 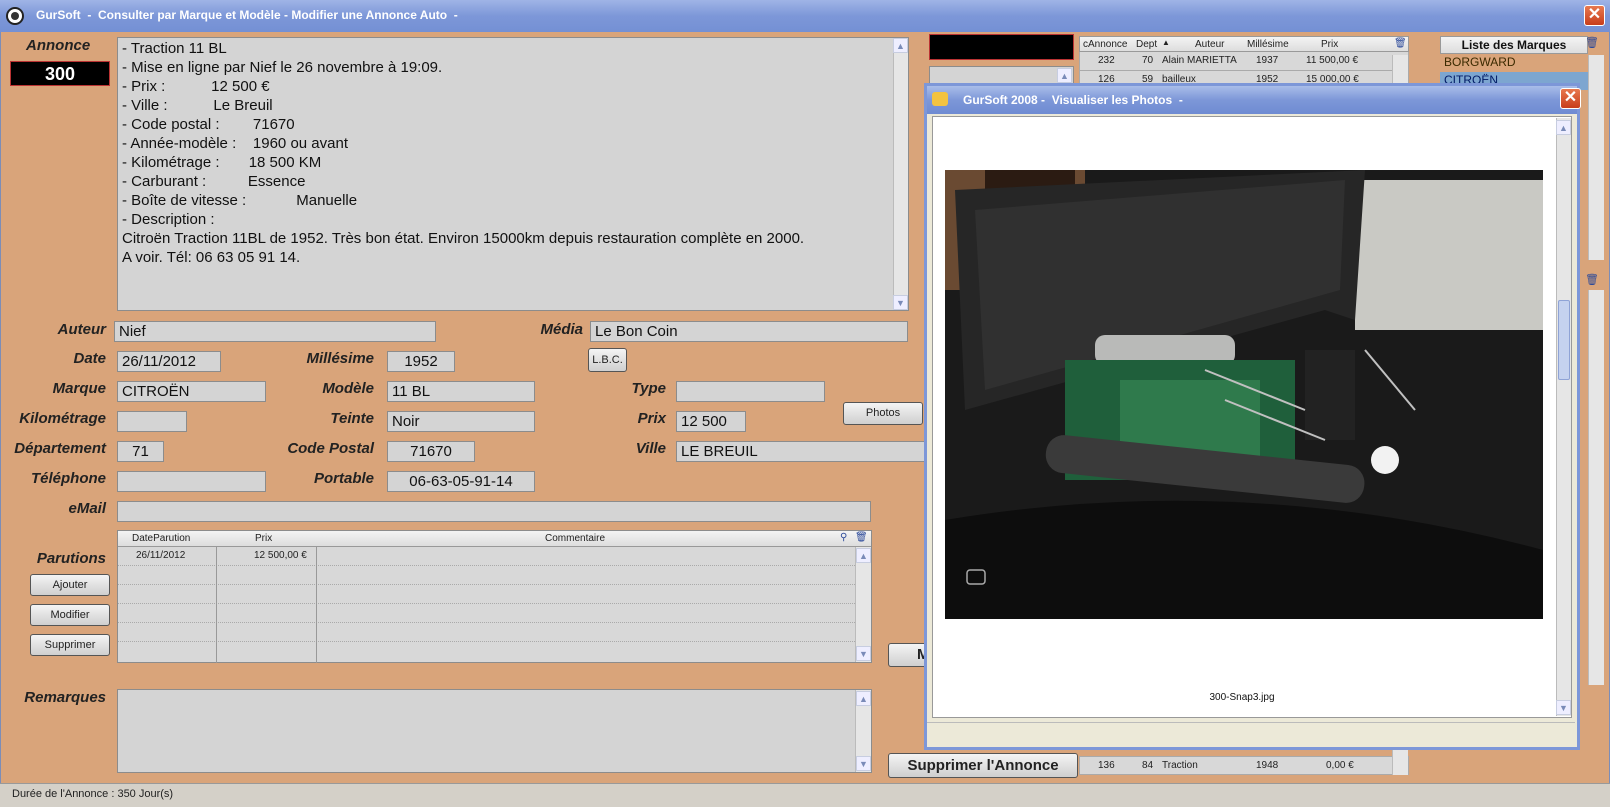 I want to click on auteur-label: Auteur, so click(x=81, y=329).